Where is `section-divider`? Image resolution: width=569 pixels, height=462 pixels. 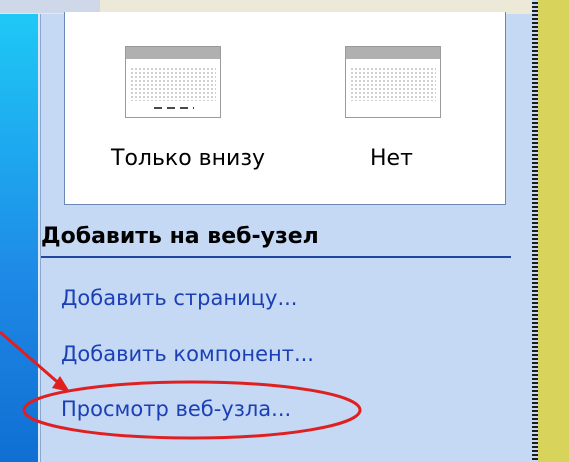
section-divider is located at coordinates (276, 257).